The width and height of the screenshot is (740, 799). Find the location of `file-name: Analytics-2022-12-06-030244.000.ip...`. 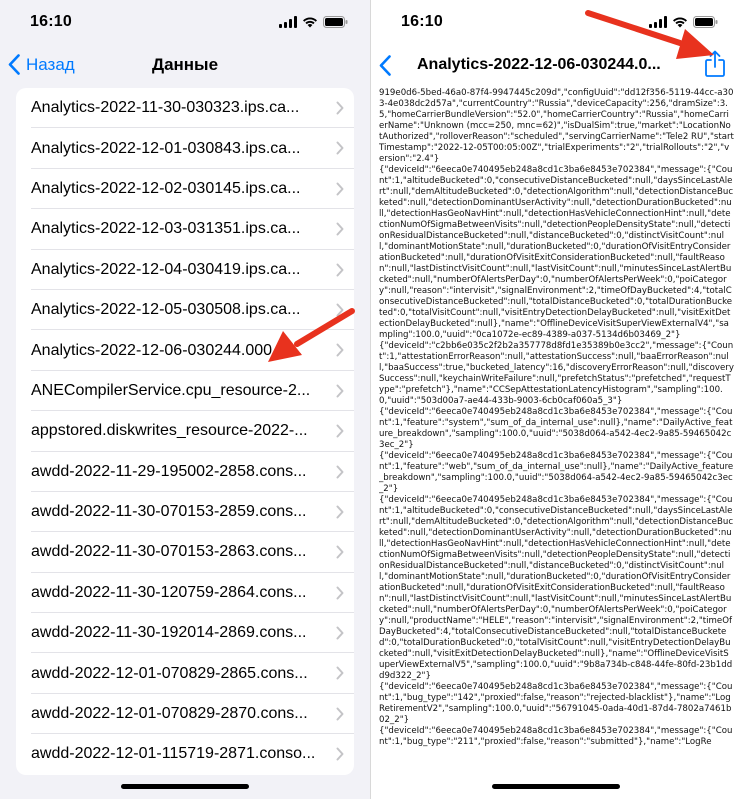

file-name: Analytics-2022-12-06-030244.000.ip... is located at coordinates (167, 350).